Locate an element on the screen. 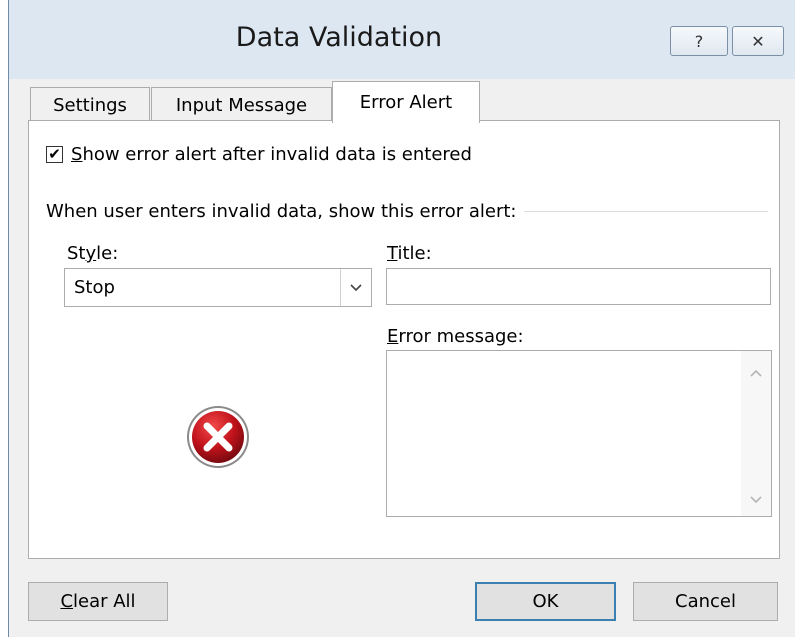 The height and width of the screenshot is (637, 795). stop-error-icon is located at coordinates (218, 437).